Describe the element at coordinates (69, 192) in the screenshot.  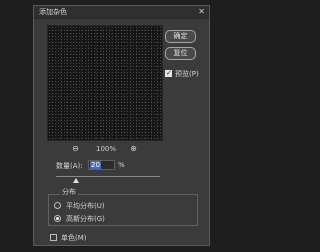
I see `distribution-group-label: 分布` at that location.